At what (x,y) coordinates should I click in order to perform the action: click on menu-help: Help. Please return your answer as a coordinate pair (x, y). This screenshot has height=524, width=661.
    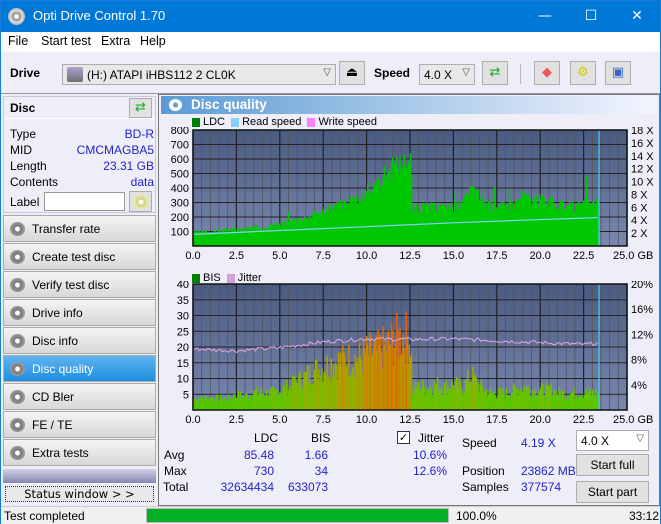
    Looking at the image, I should click on (153, 41).